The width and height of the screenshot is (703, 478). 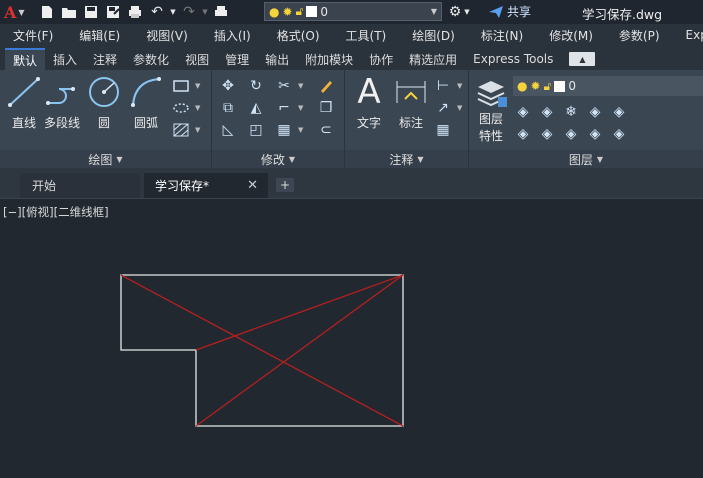 What do you see at coordinates (113, 12) in the screenshot?
I see `save-as-icon` at bounding box center [113, 12].